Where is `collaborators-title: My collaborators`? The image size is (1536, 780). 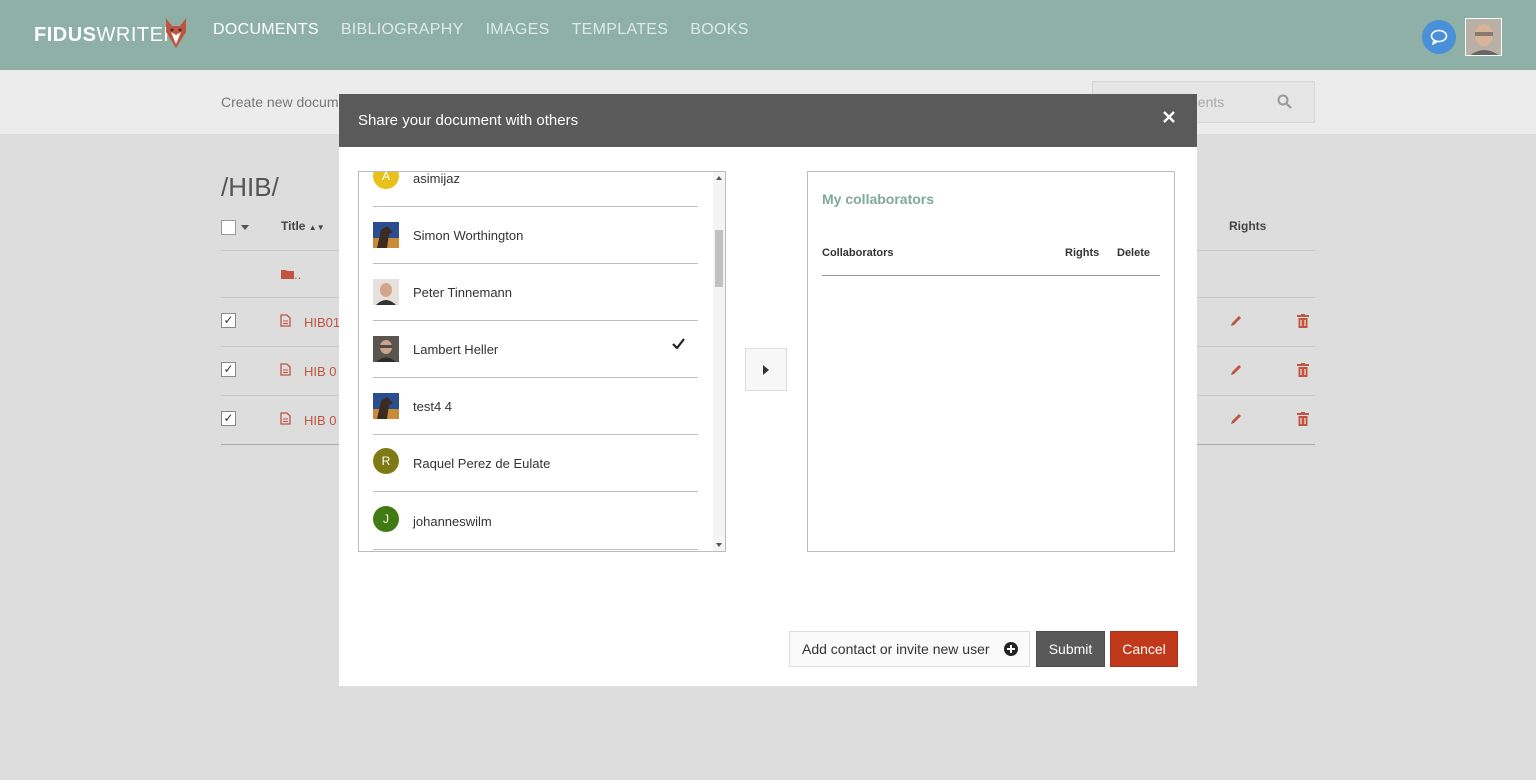 collaborators-title: My collaborators is located at coordinates (878, 199).